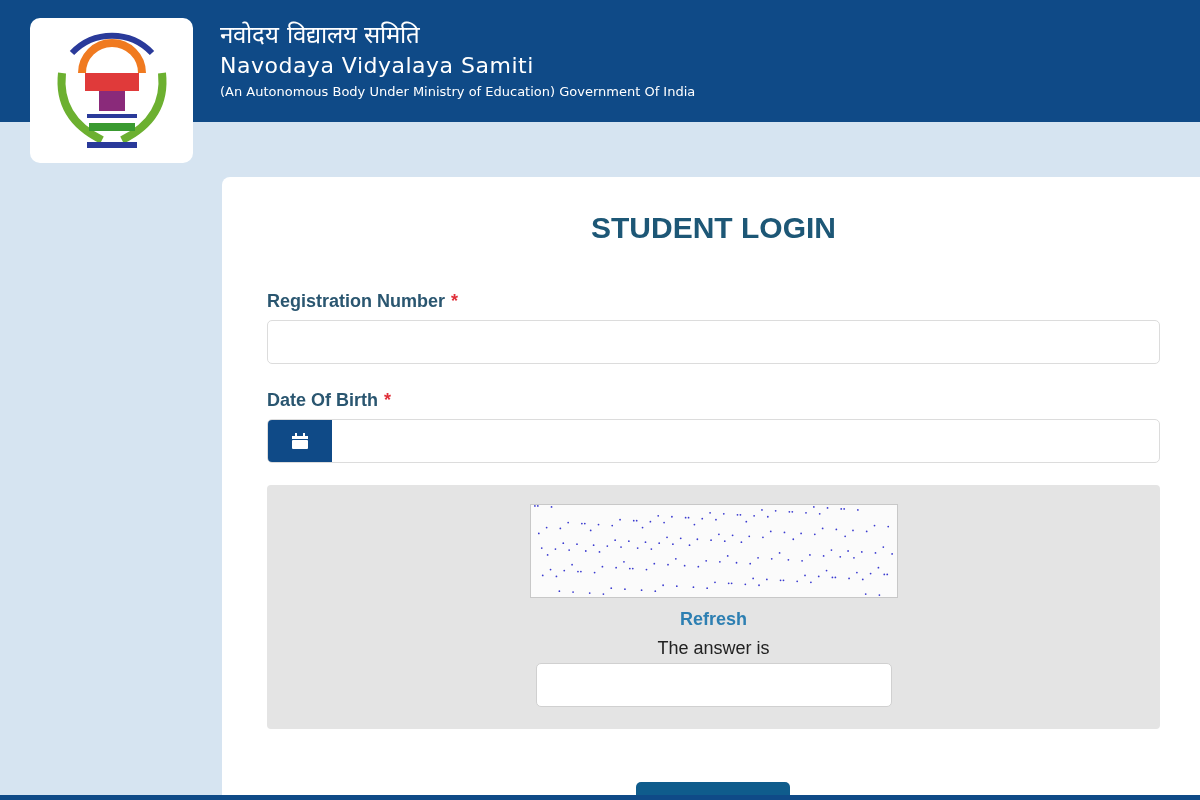 The height and width of the screenshot is (800, 1200). I want to click on form-title: STUDENT LOGIN, so click(713, 228).